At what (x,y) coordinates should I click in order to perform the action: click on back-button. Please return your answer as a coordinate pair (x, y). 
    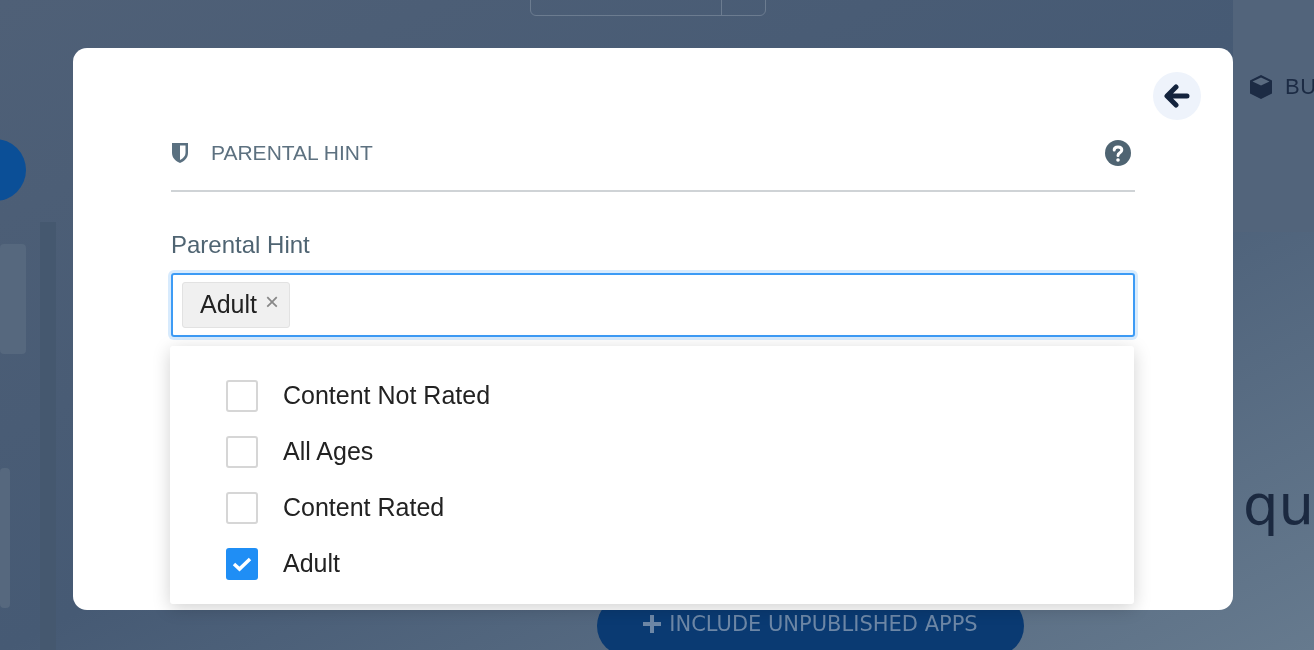
    Looking at the image, I should click on (1177, 96).